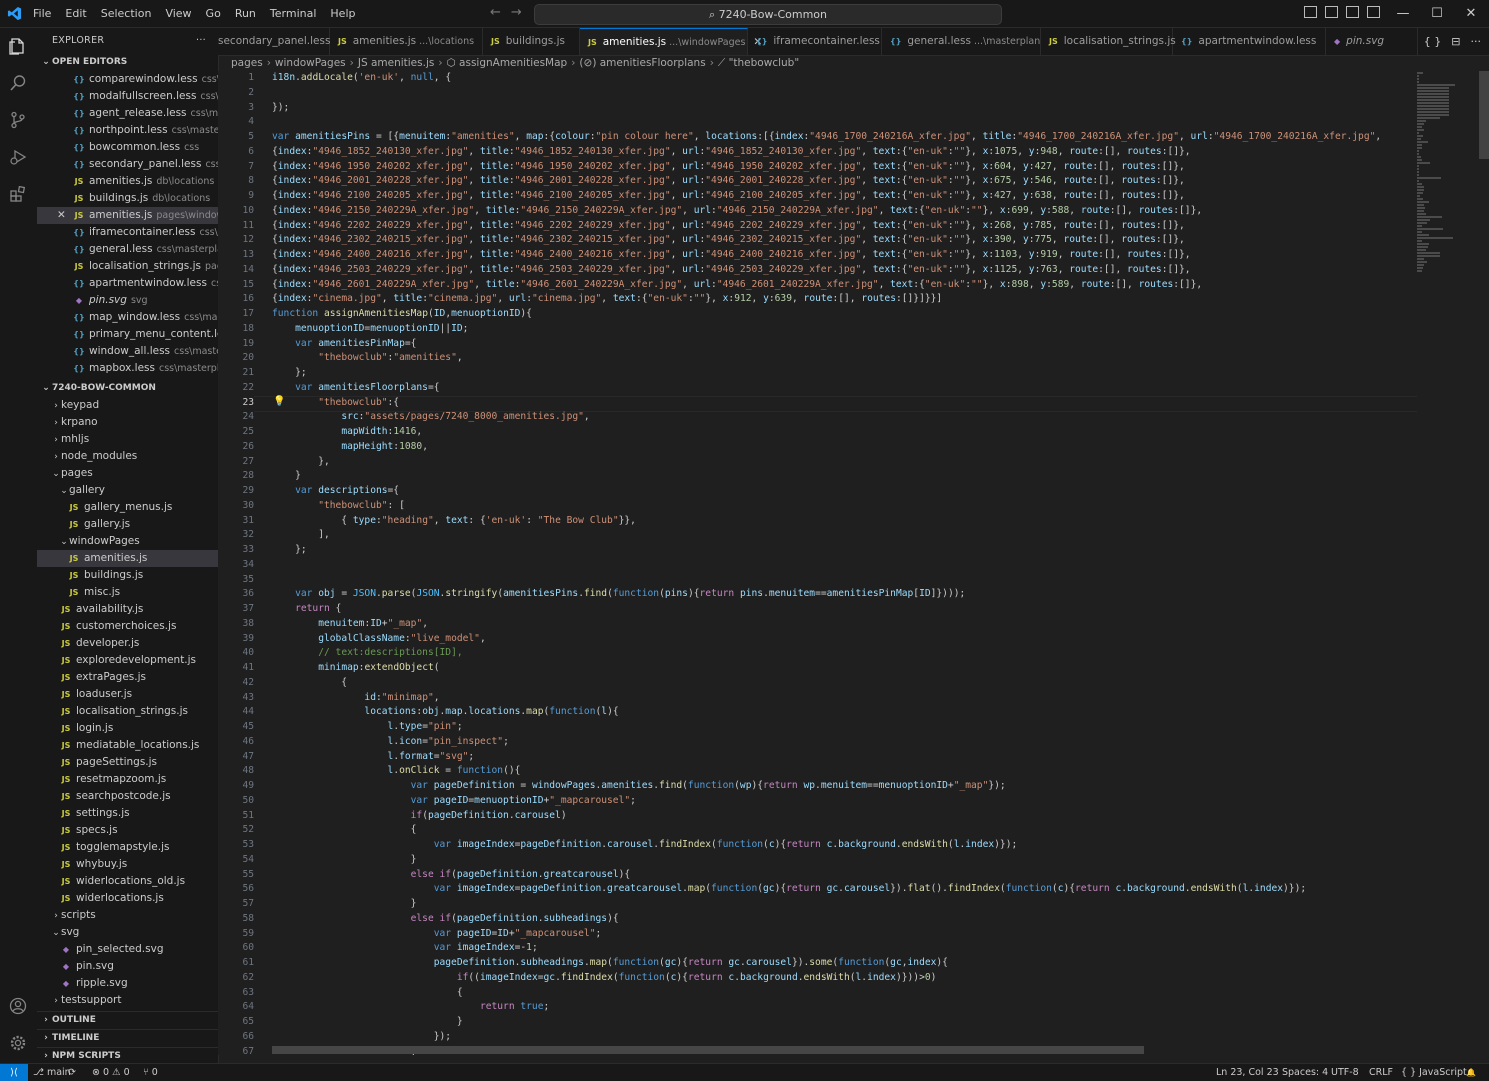 The height and width of the screenshot is (1081, 1489). What do you see at coordinates (127, 626) in the screenshot?
I see `file-item: JS customerchoices.js` at bounding box center [127, 626].